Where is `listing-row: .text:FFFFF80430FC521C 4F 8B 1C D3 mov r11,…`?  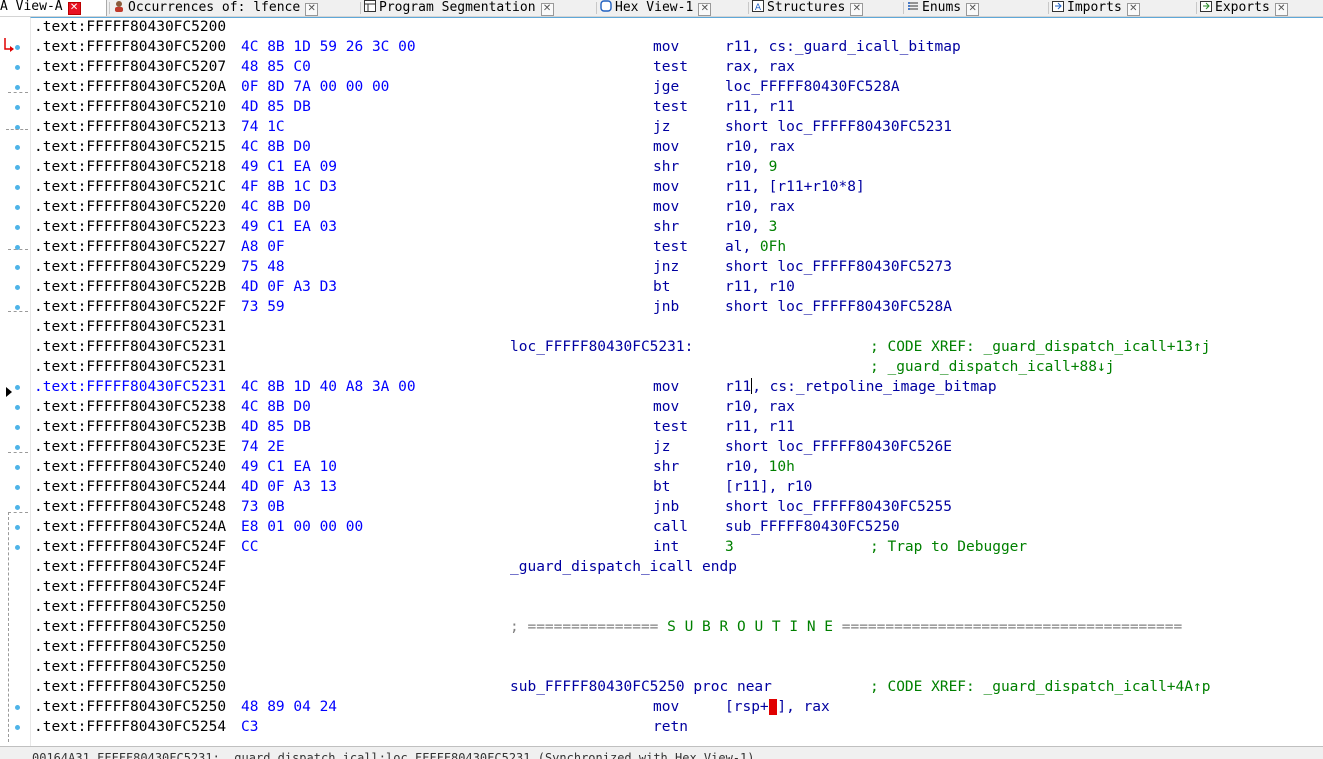
listing-row: .text:FFFFF80430FC521C 4F 8B 1C D3 mov r11,… is located at coordinates (674, 187).